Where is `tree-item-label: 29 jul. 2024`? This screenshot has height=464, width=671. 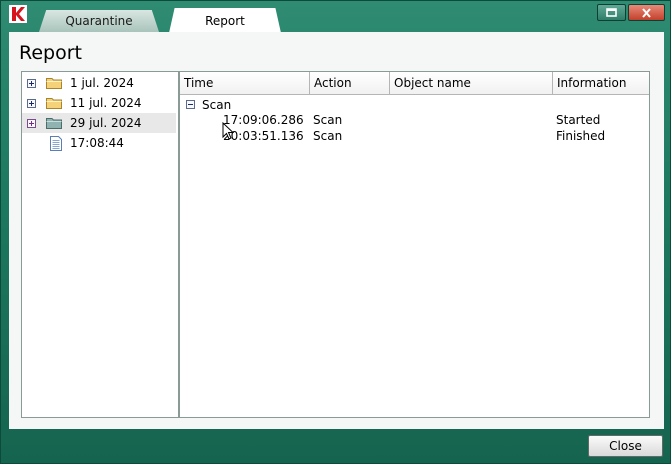 tree-item-label: 29 jul. 2024 is located at coordinates (106, 123).